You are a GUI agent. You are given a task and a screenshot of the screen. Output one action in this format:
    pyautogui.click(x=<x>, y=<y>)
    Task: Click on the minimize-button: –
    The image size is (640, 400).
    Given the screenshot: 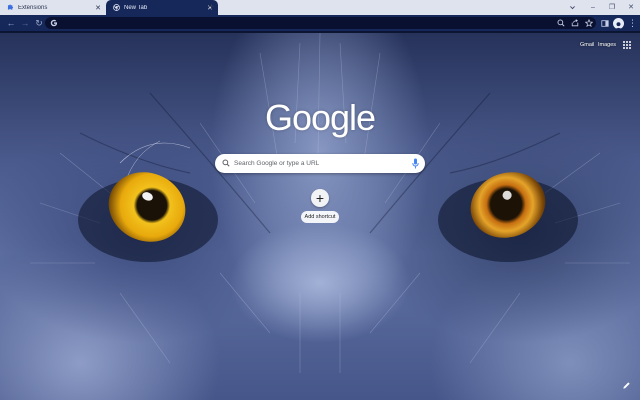 What is the action you would take?
    pyautogui.click(x=593, y=7)
    